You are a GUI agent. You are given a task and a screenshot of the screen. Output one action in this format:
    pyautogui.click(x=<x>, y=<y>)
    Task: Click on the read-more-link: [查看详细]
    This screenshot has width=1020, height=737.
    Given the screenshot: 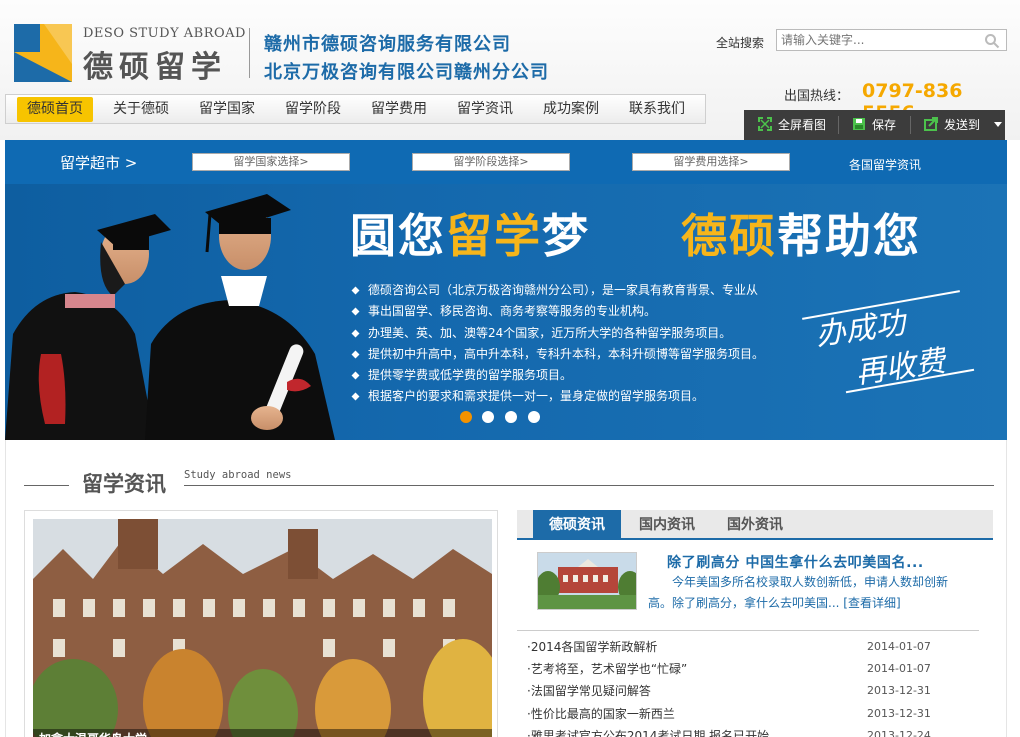 What is the action you would take?
    pyautogui.click(x=871, y=603)
    